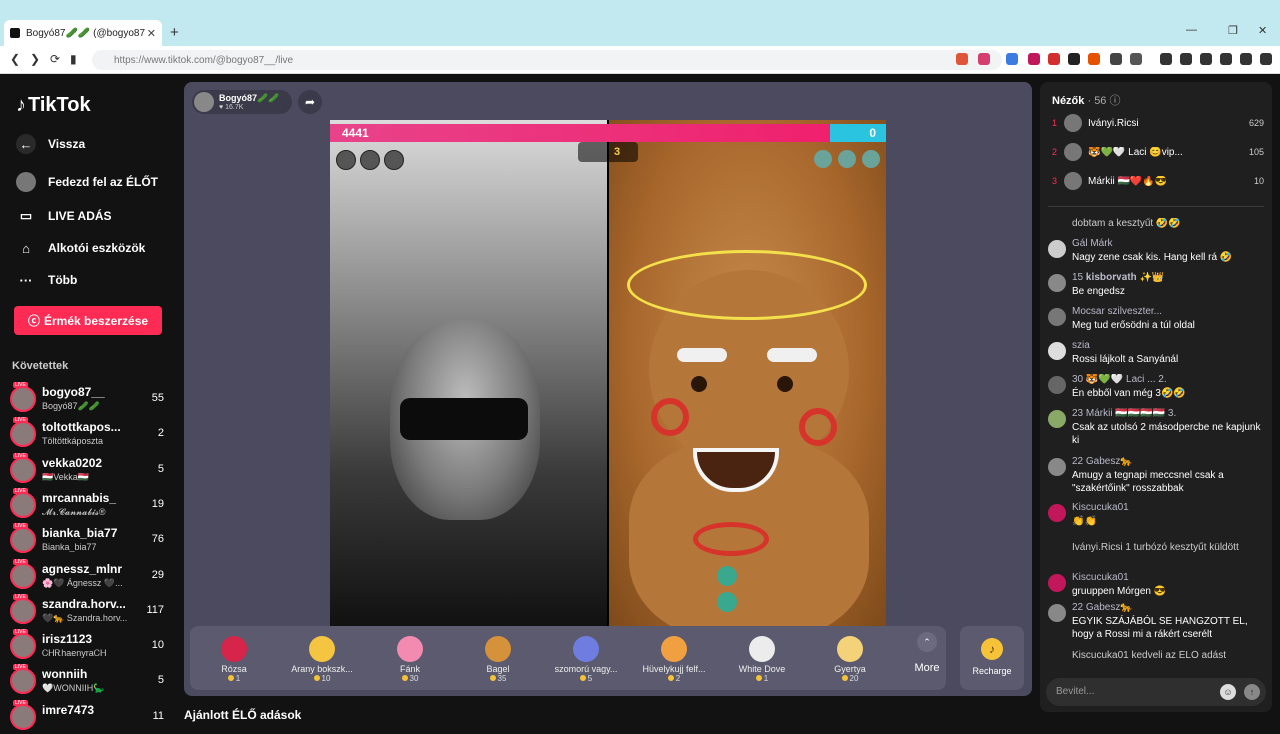 The width and height of the screenshot is (1280, 734). I want to click on back-nav: ← Vissza, so click(50, 144).